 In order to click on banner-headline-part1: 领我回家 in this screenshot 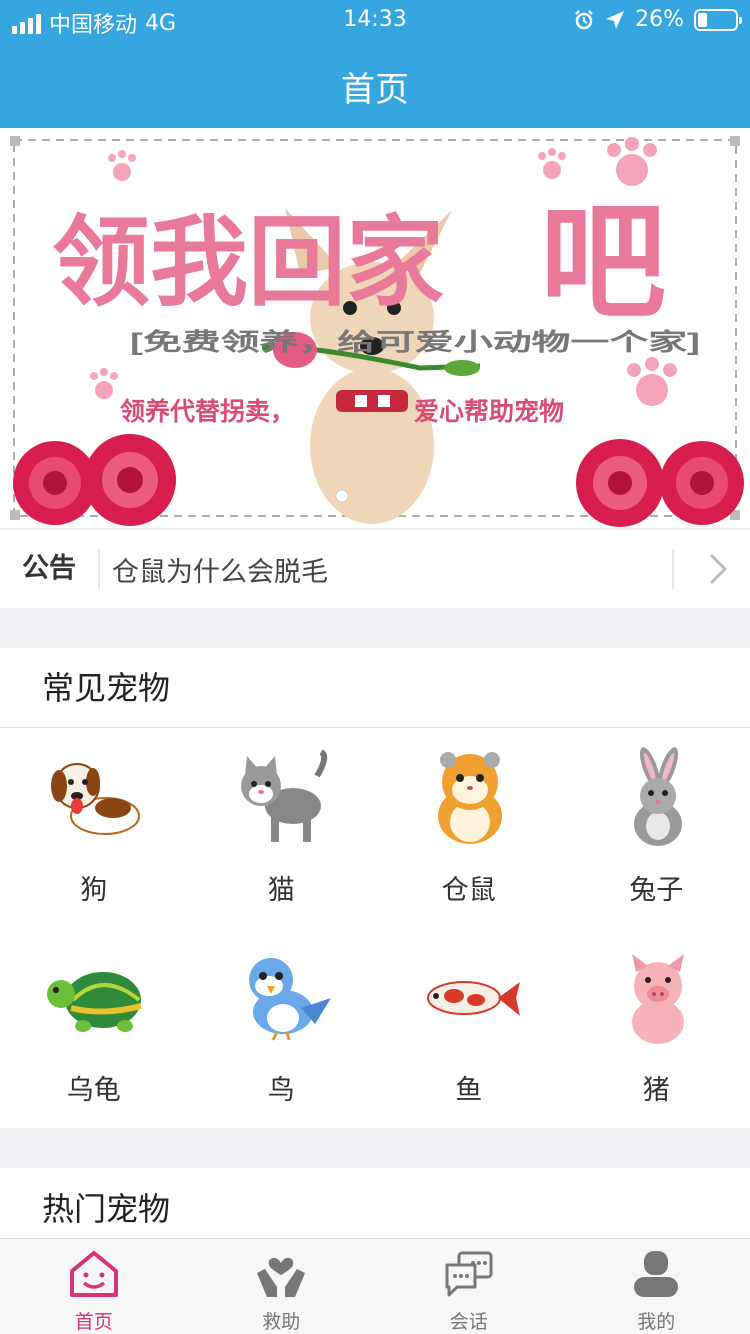, I will do `click(248, 262)`.